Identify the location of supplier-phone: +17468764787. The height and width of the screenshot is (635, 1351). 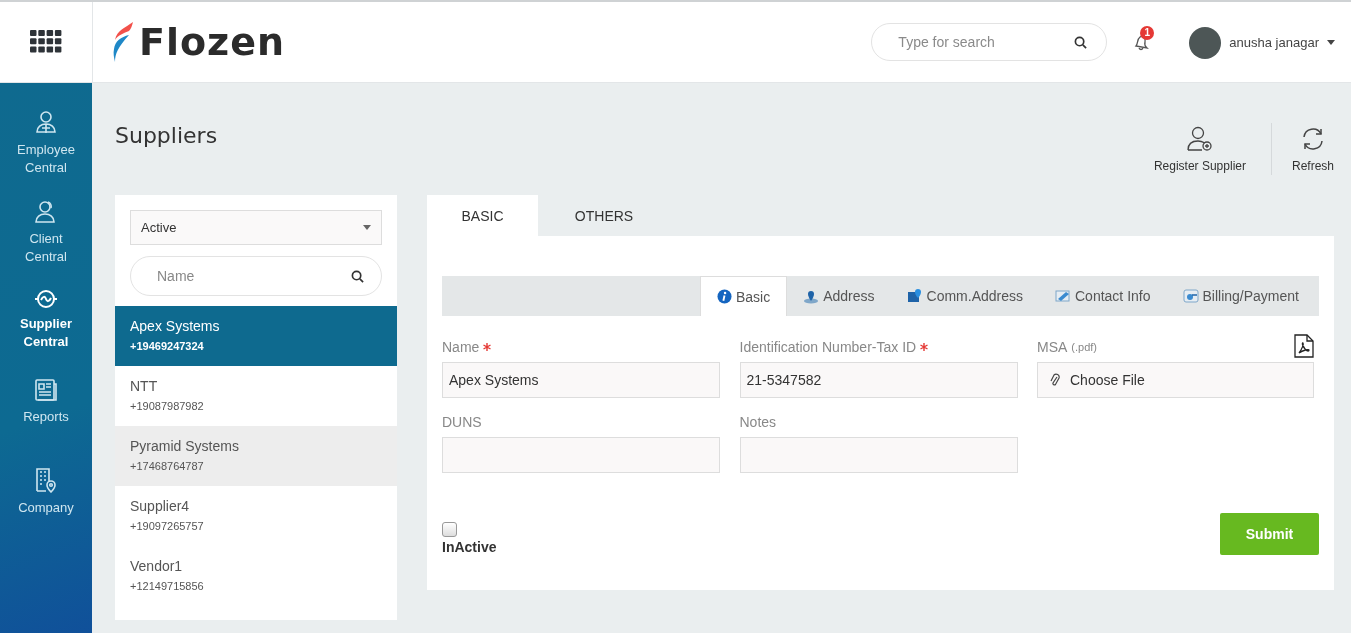
(167, 466).